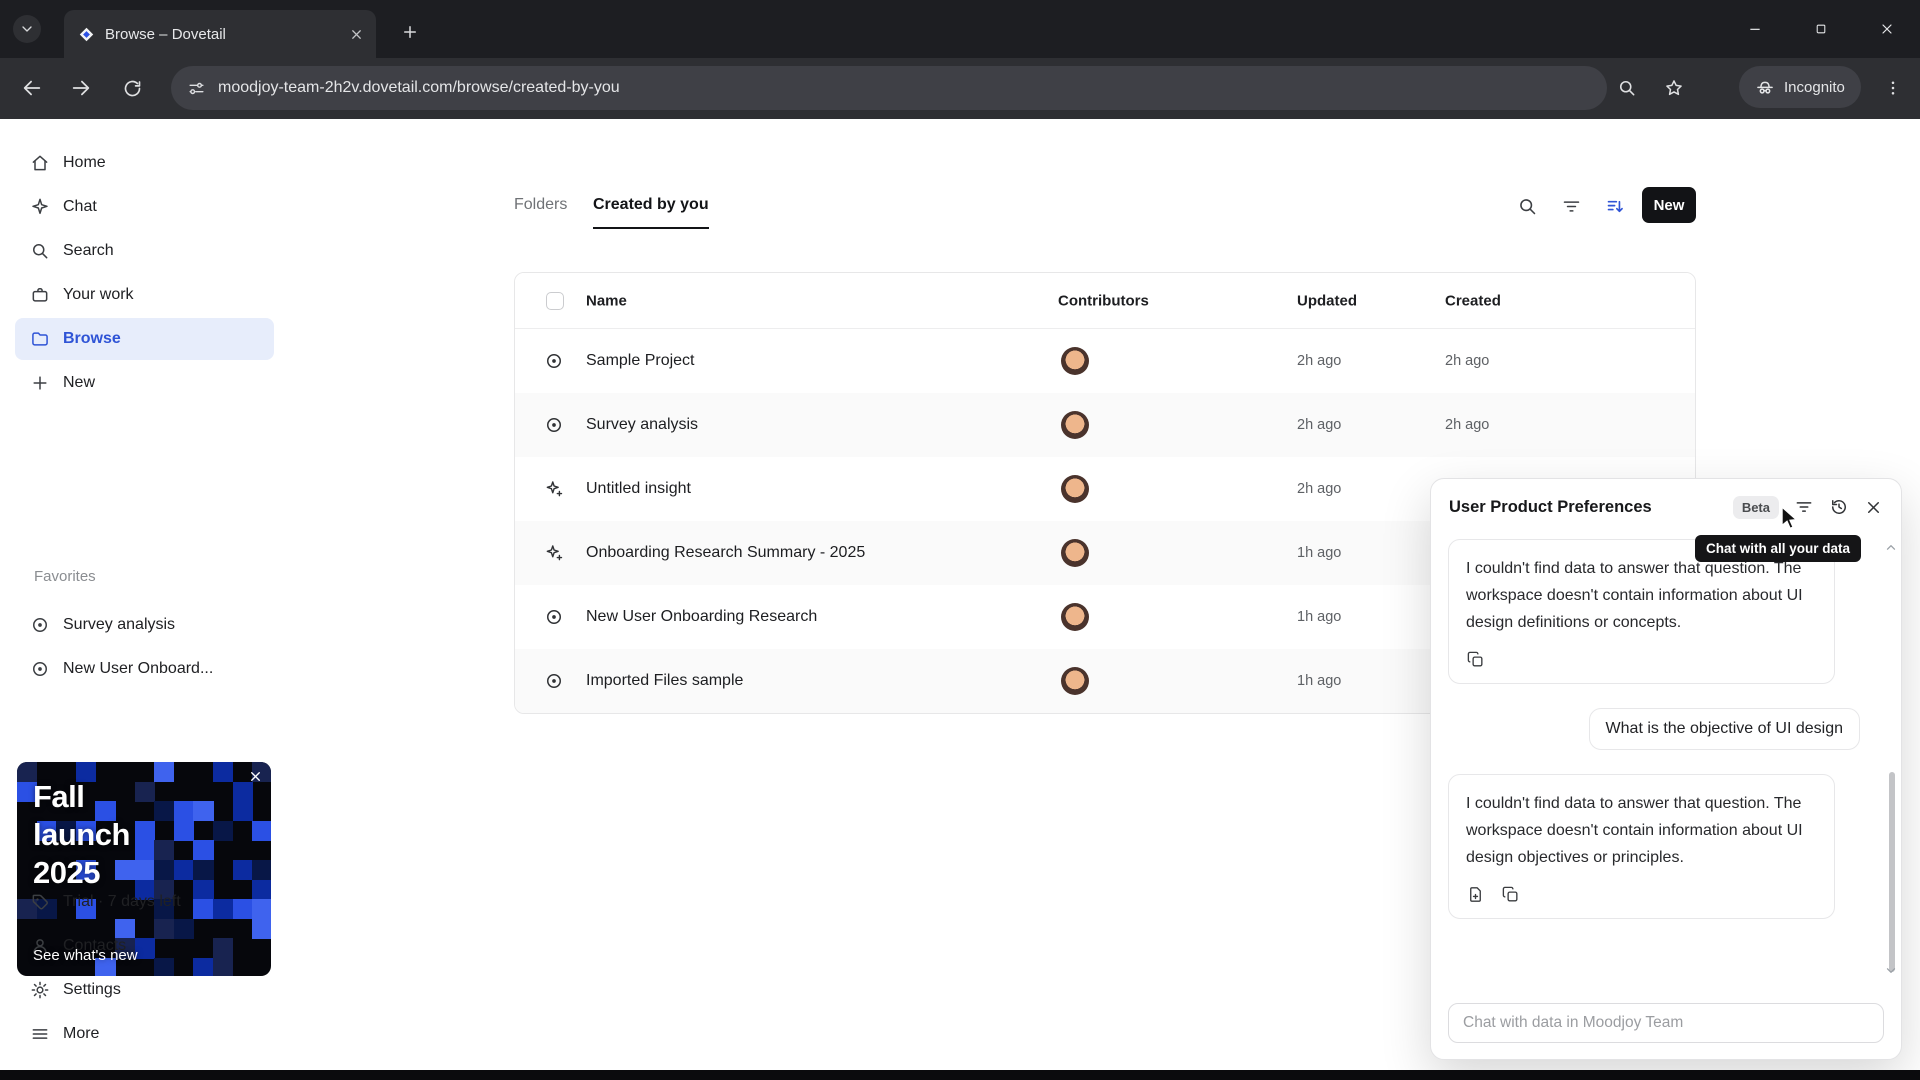 The height and width of the screenshot is (1080, 1920). I want to click on favorite-item-survey-analysis: Survey analysis, so click(144, 625).